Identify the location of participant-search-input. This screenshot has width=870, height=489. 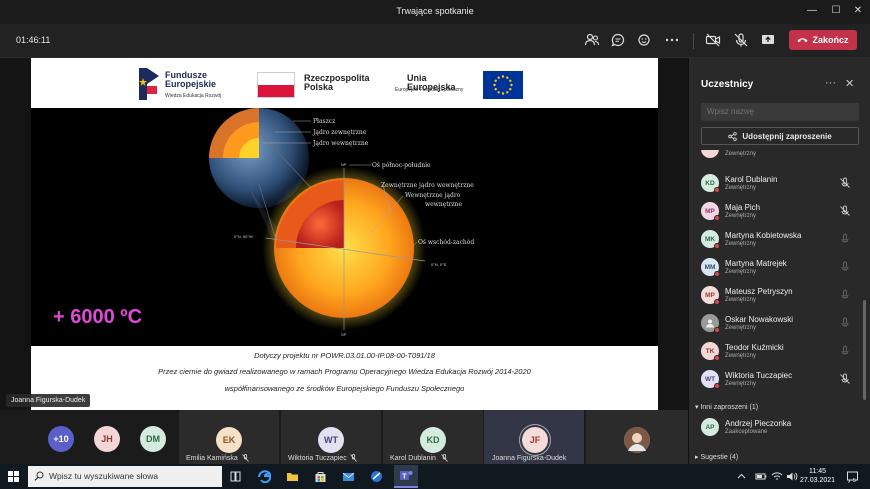
(780, 112).